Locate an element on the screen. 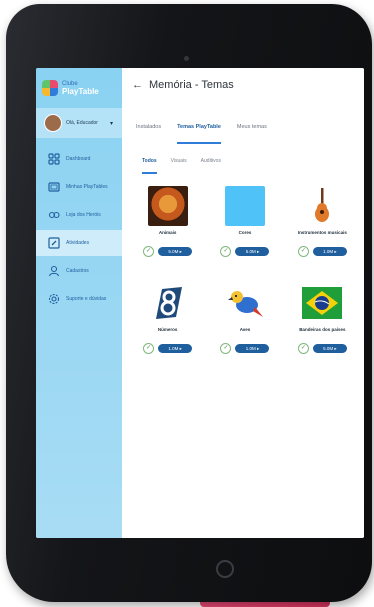 The image size is (374, 607). card-label: Cores is located at coordinates (245, 232).